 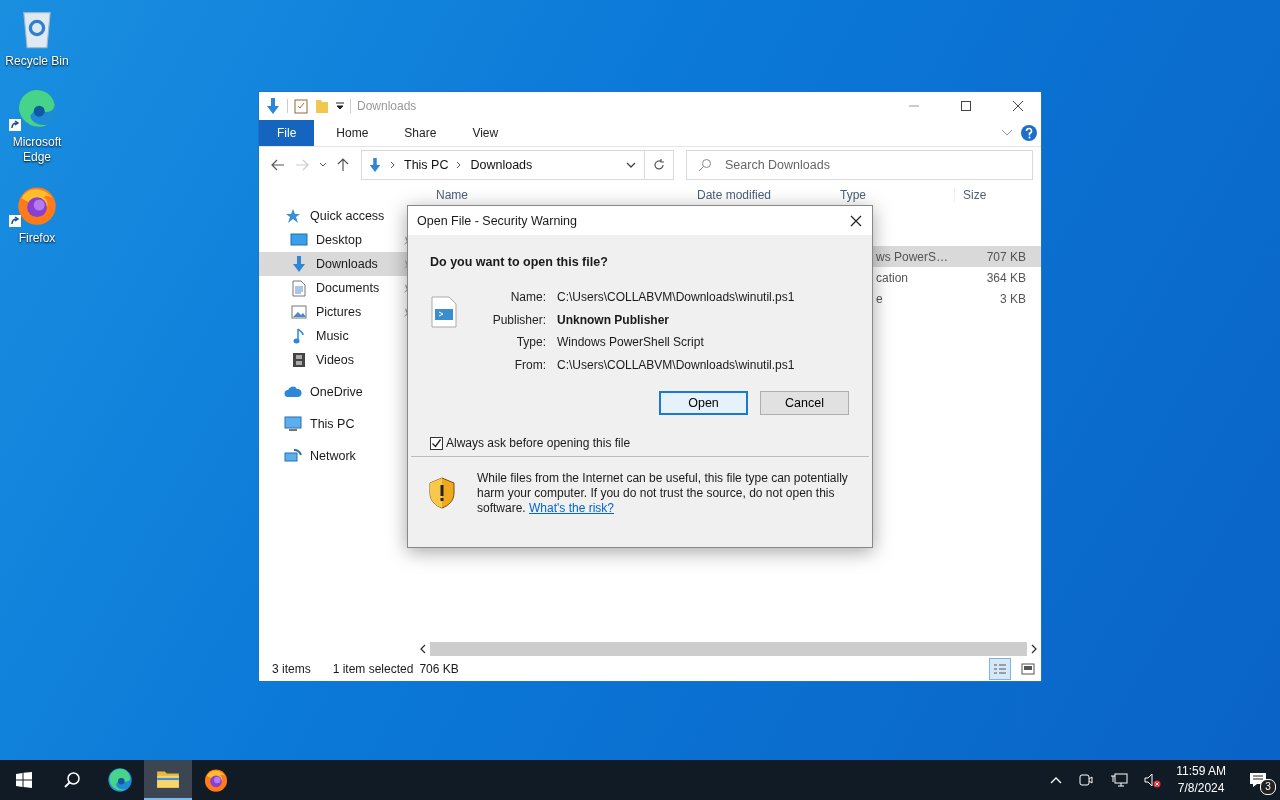 I want to click on sidebar-label: OneDrive, so click(x=336, y=392).